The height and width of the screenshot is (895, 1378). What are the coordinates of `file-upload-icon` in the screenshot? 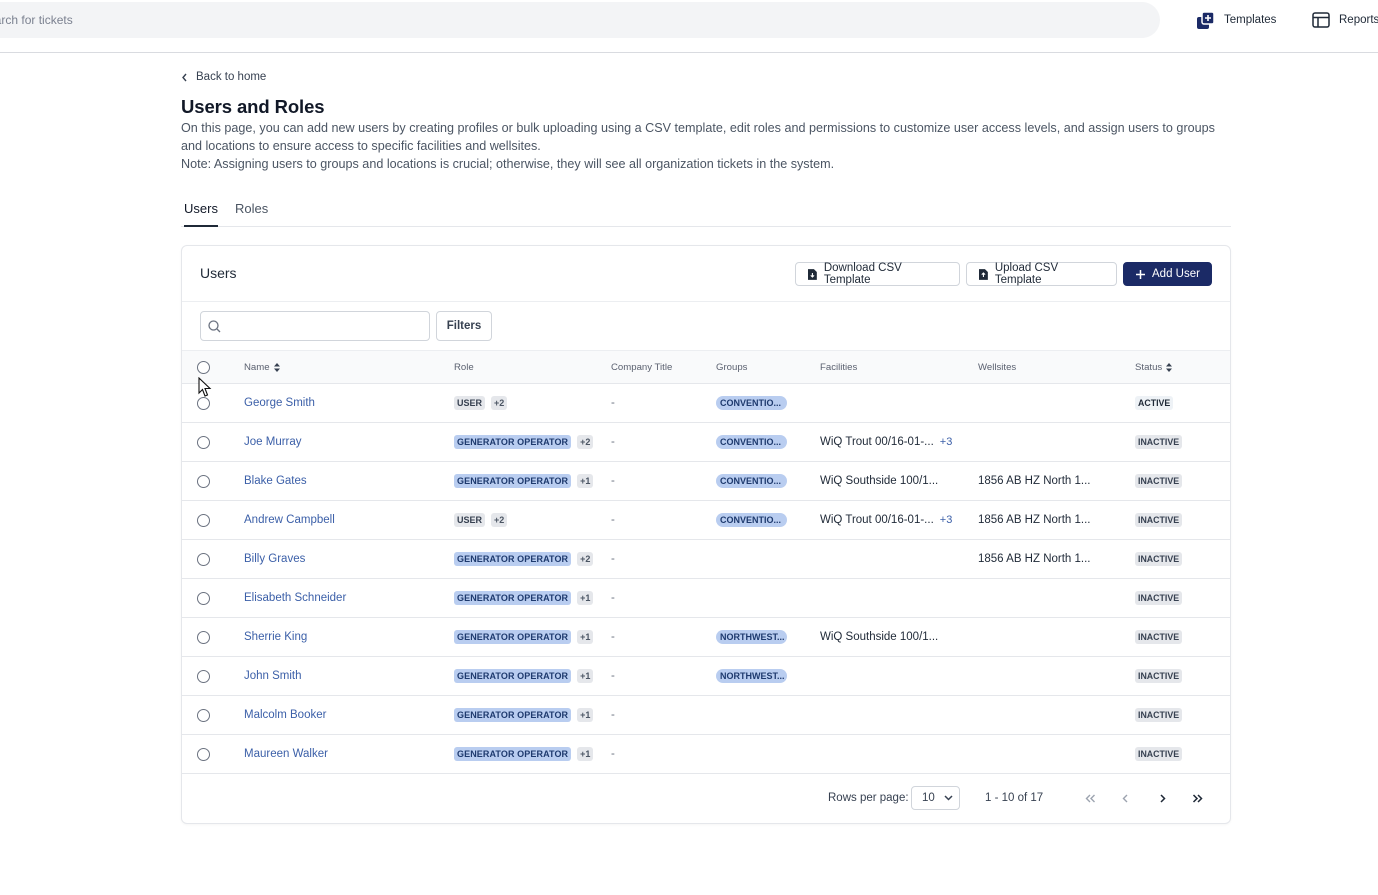 It's located at (983, 274).